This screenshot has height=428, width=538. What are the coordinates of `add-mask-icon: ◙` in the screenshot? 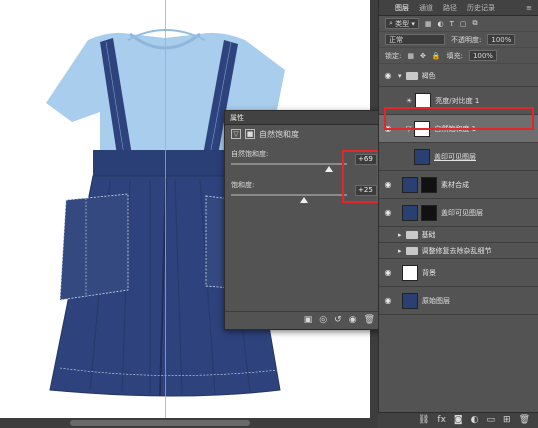 It's located at (458, 420).